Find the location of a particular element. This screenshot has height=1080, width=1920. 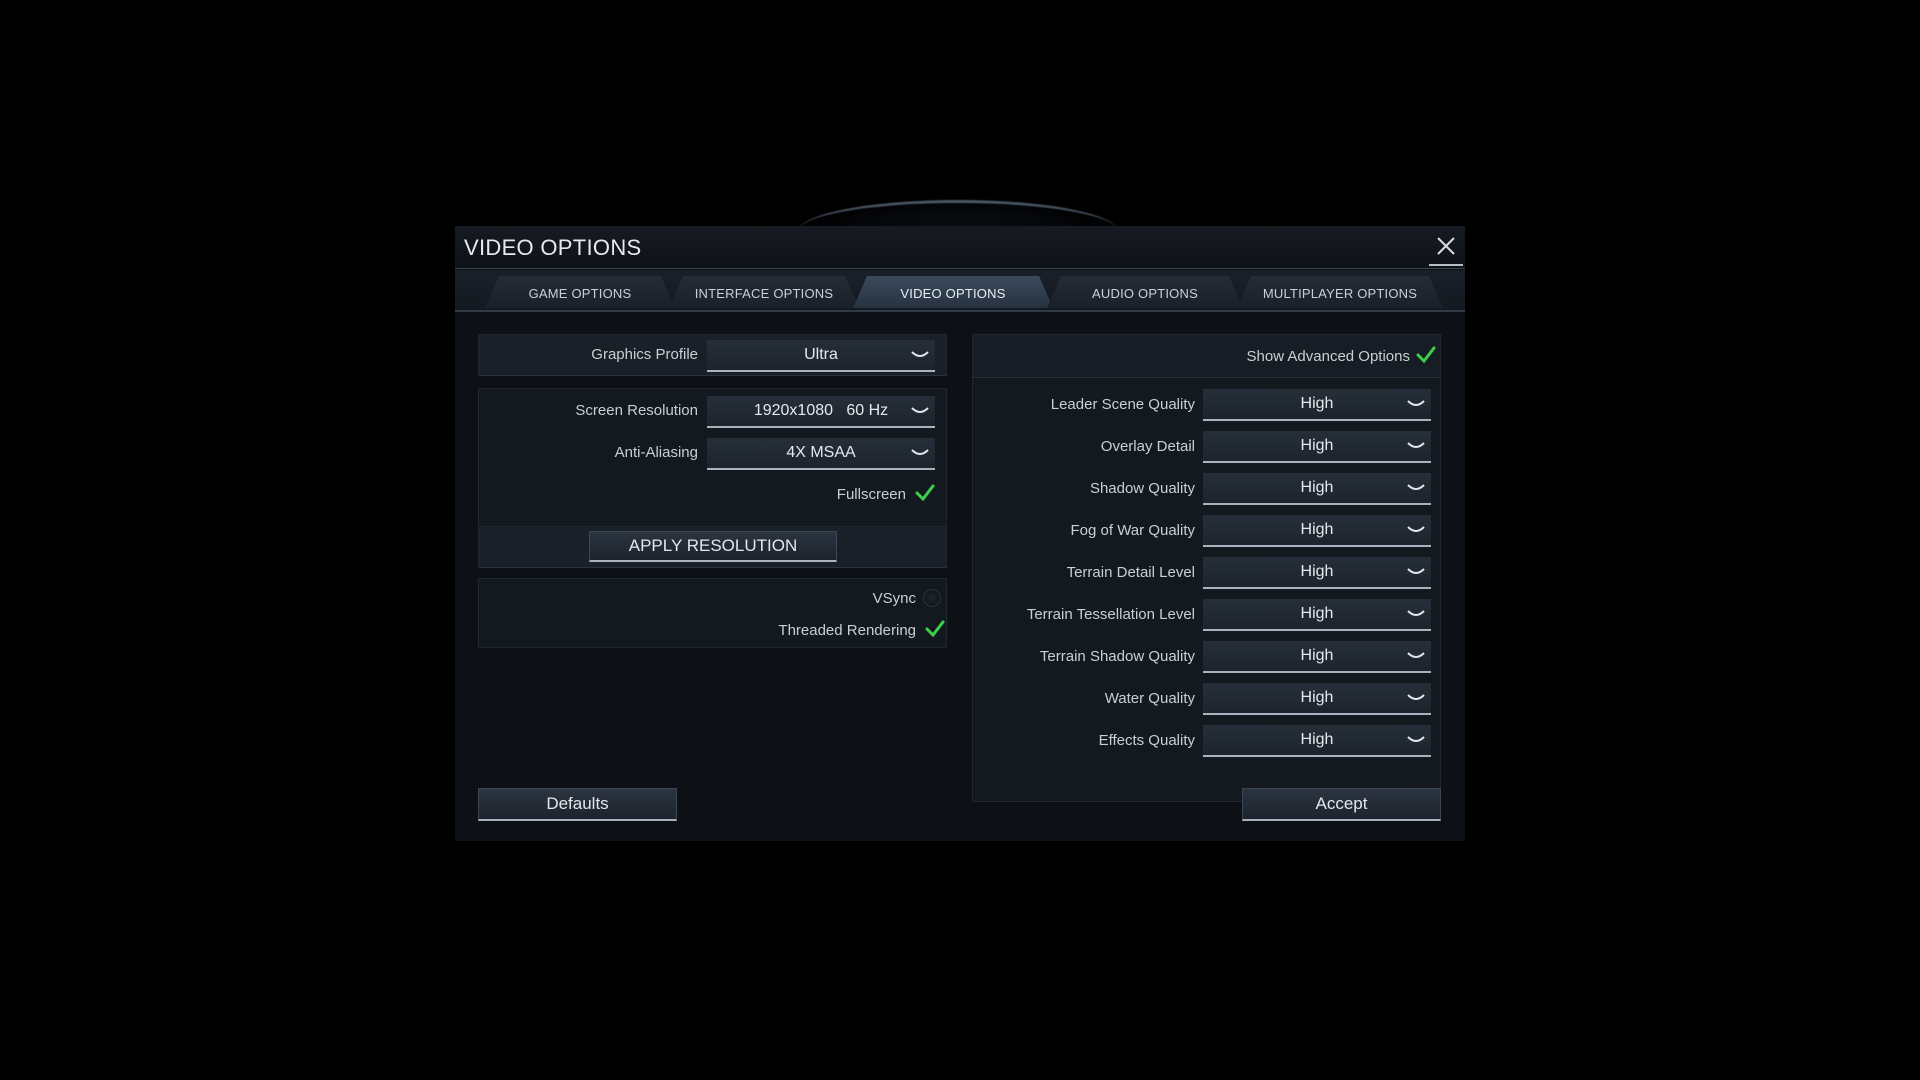

terrain-detail-level-dropdown: High is located at coordinates (1317, 573).